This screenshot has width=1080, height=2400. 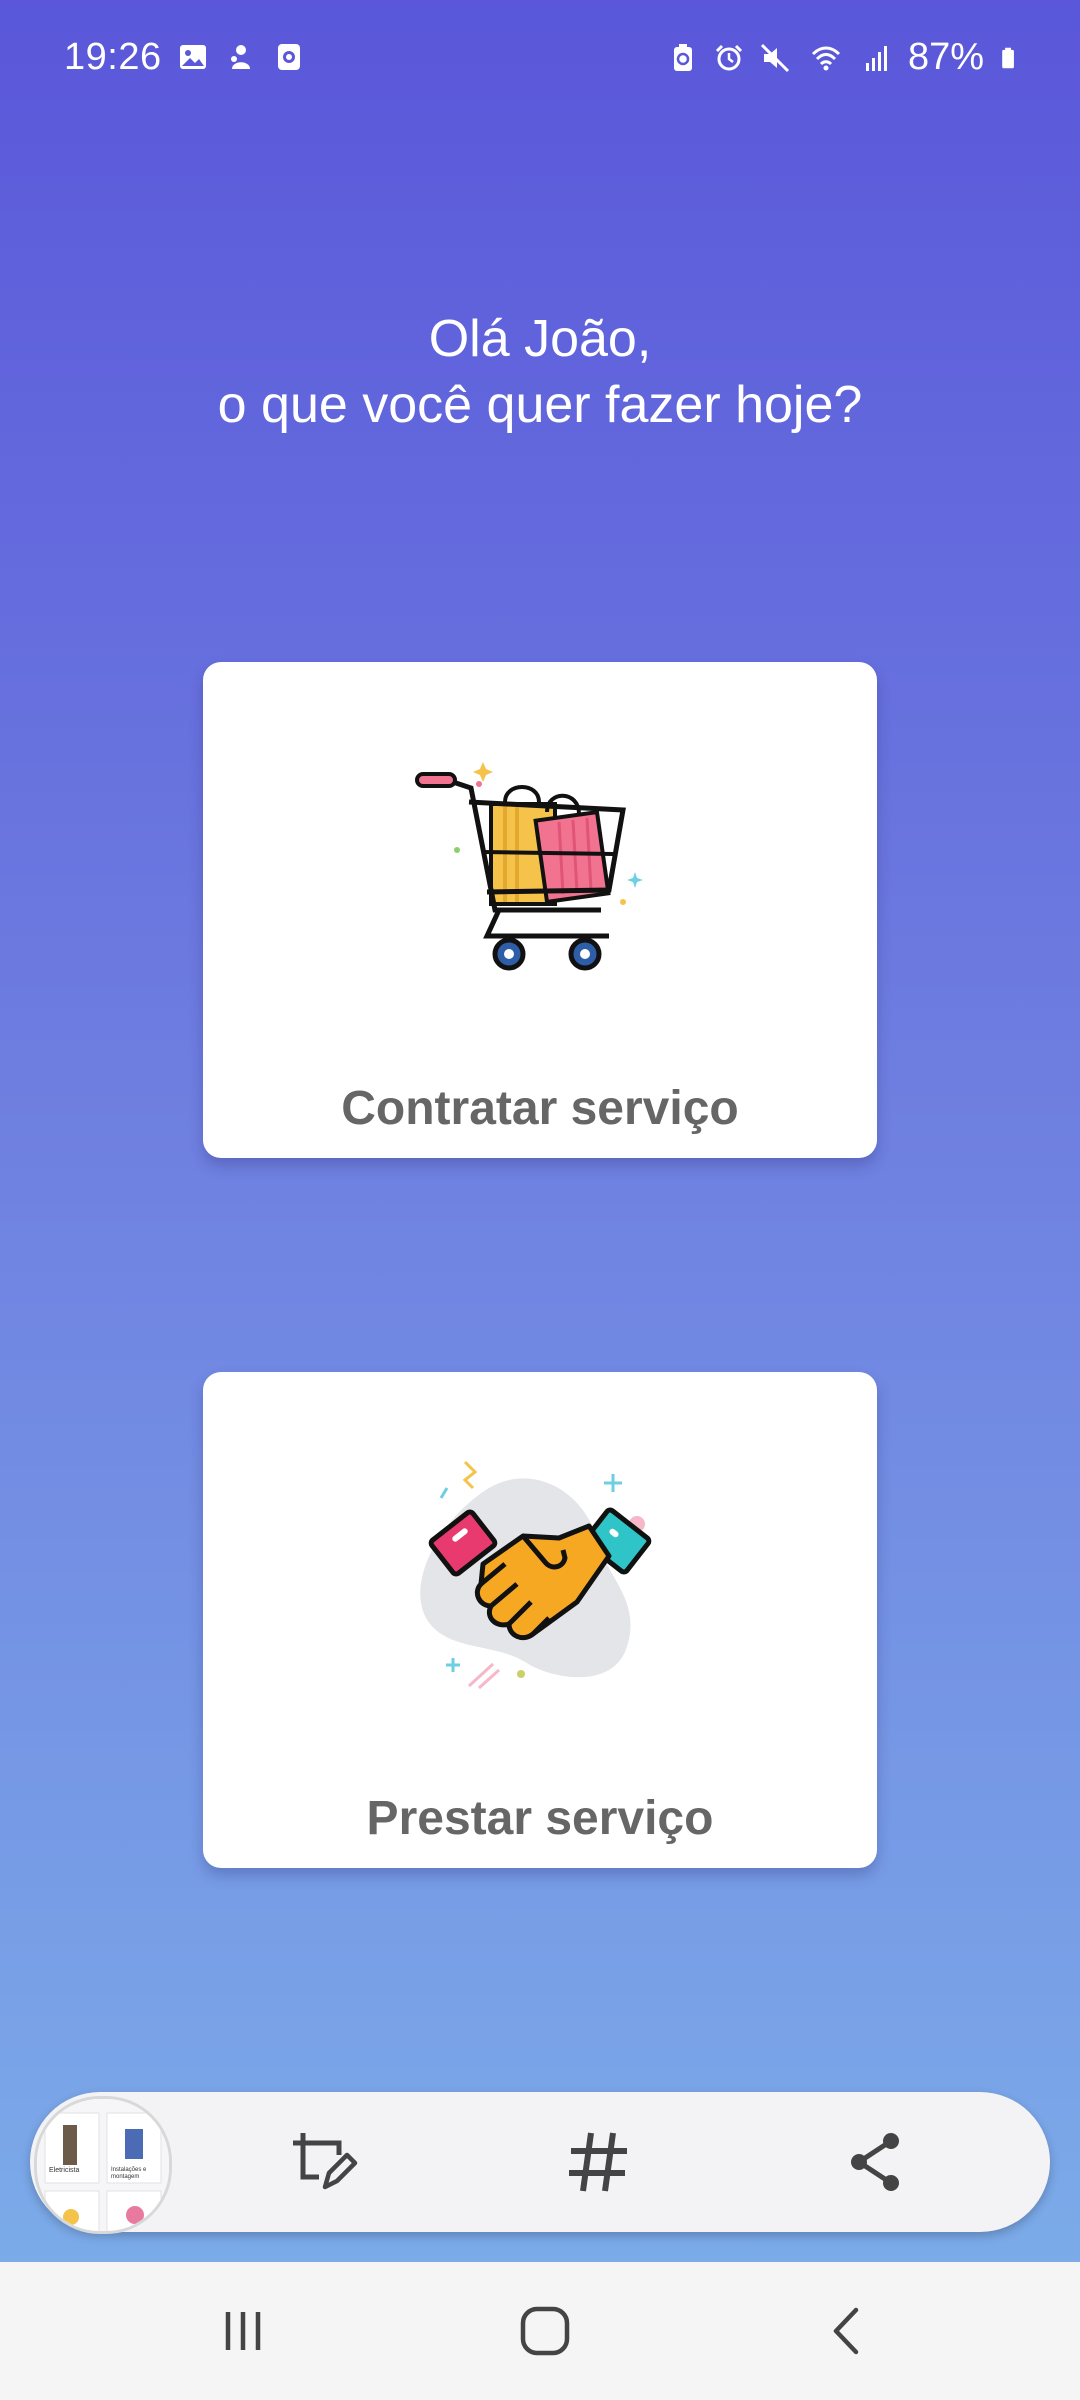 I want to click on share-button, so click(x=876, y=2162).